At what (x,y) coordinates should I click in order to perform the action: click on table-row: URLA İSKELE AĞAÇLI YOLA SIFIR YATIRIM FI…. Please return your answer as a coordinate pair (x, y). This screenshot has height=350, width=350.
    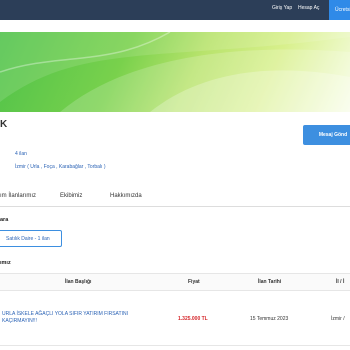
    Looking at the image, I should click on (175, 320).